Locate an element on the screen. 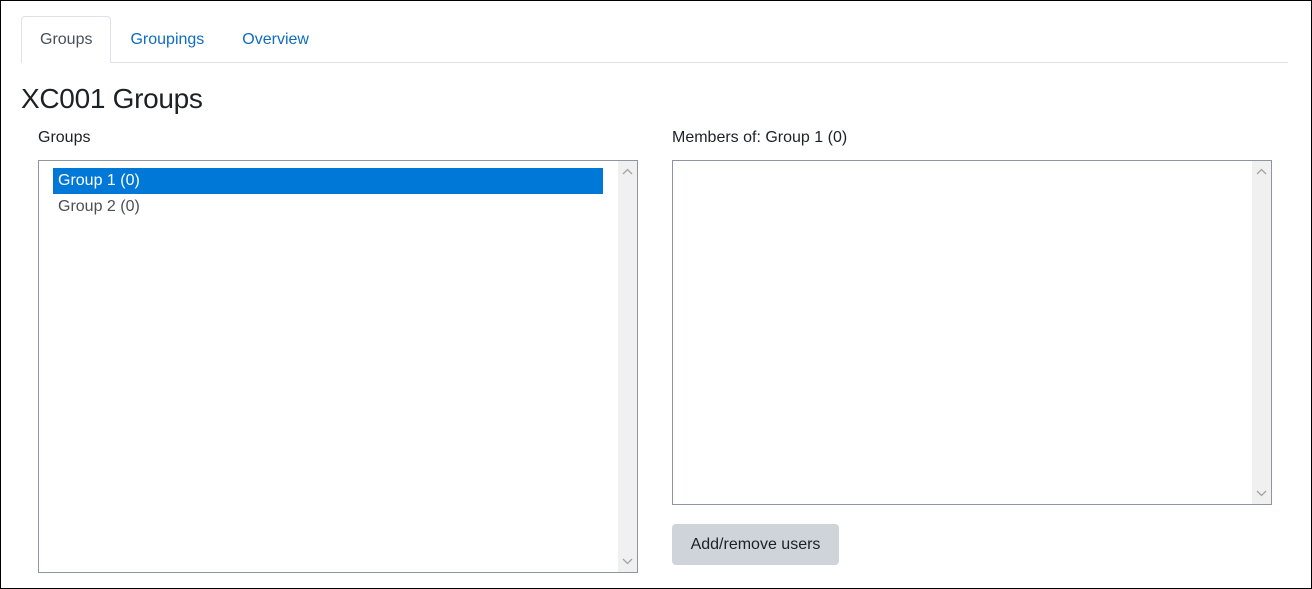  tab-overview: Overview is located at coordinates (275, 39).